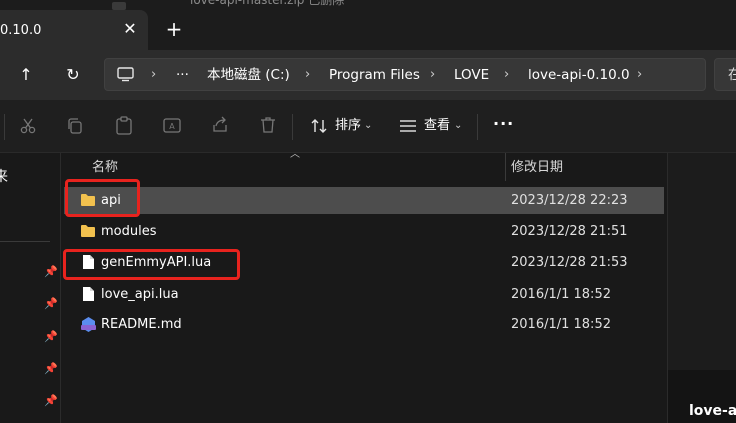 This screenshot has height=423, width=736. I want to click on breadcrumb-more: ···, so click(182, 75).